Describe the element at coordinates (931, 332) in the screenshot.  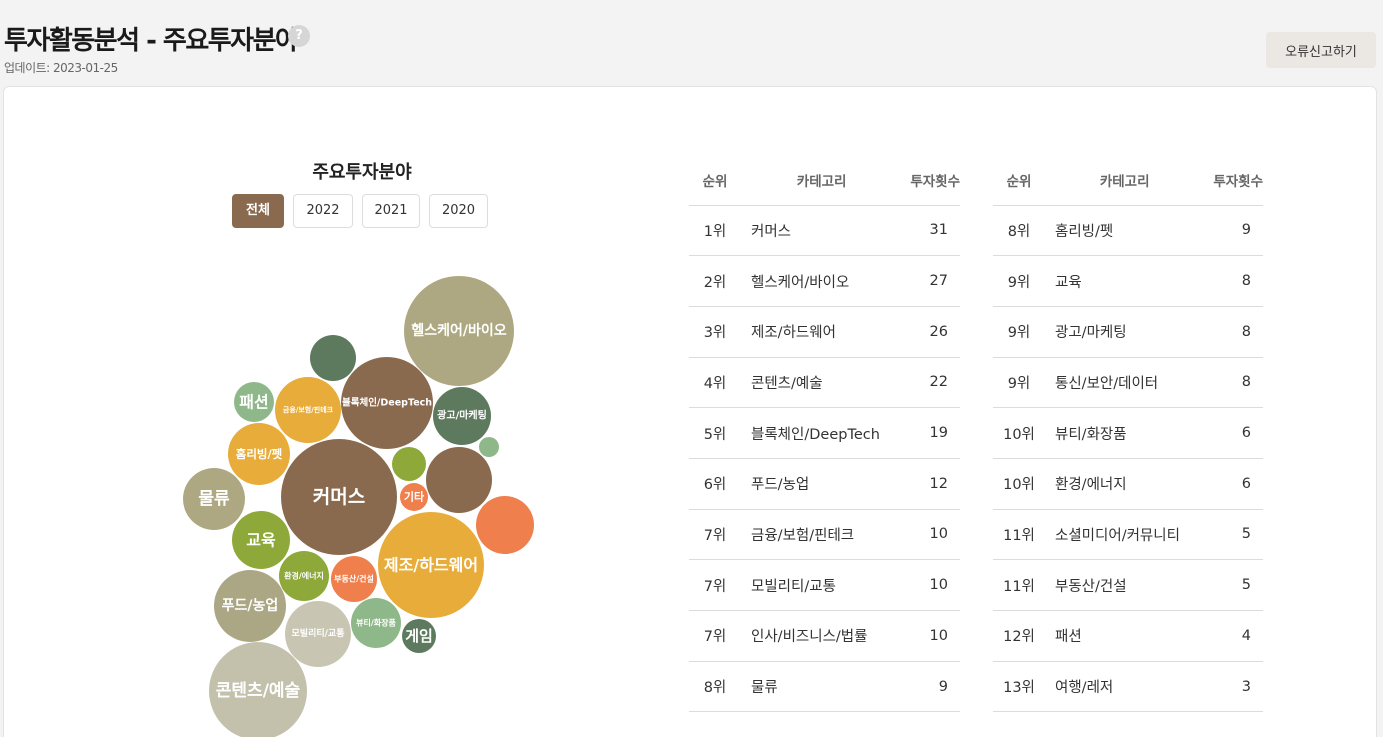
I see `count-cell: 26` at that location.